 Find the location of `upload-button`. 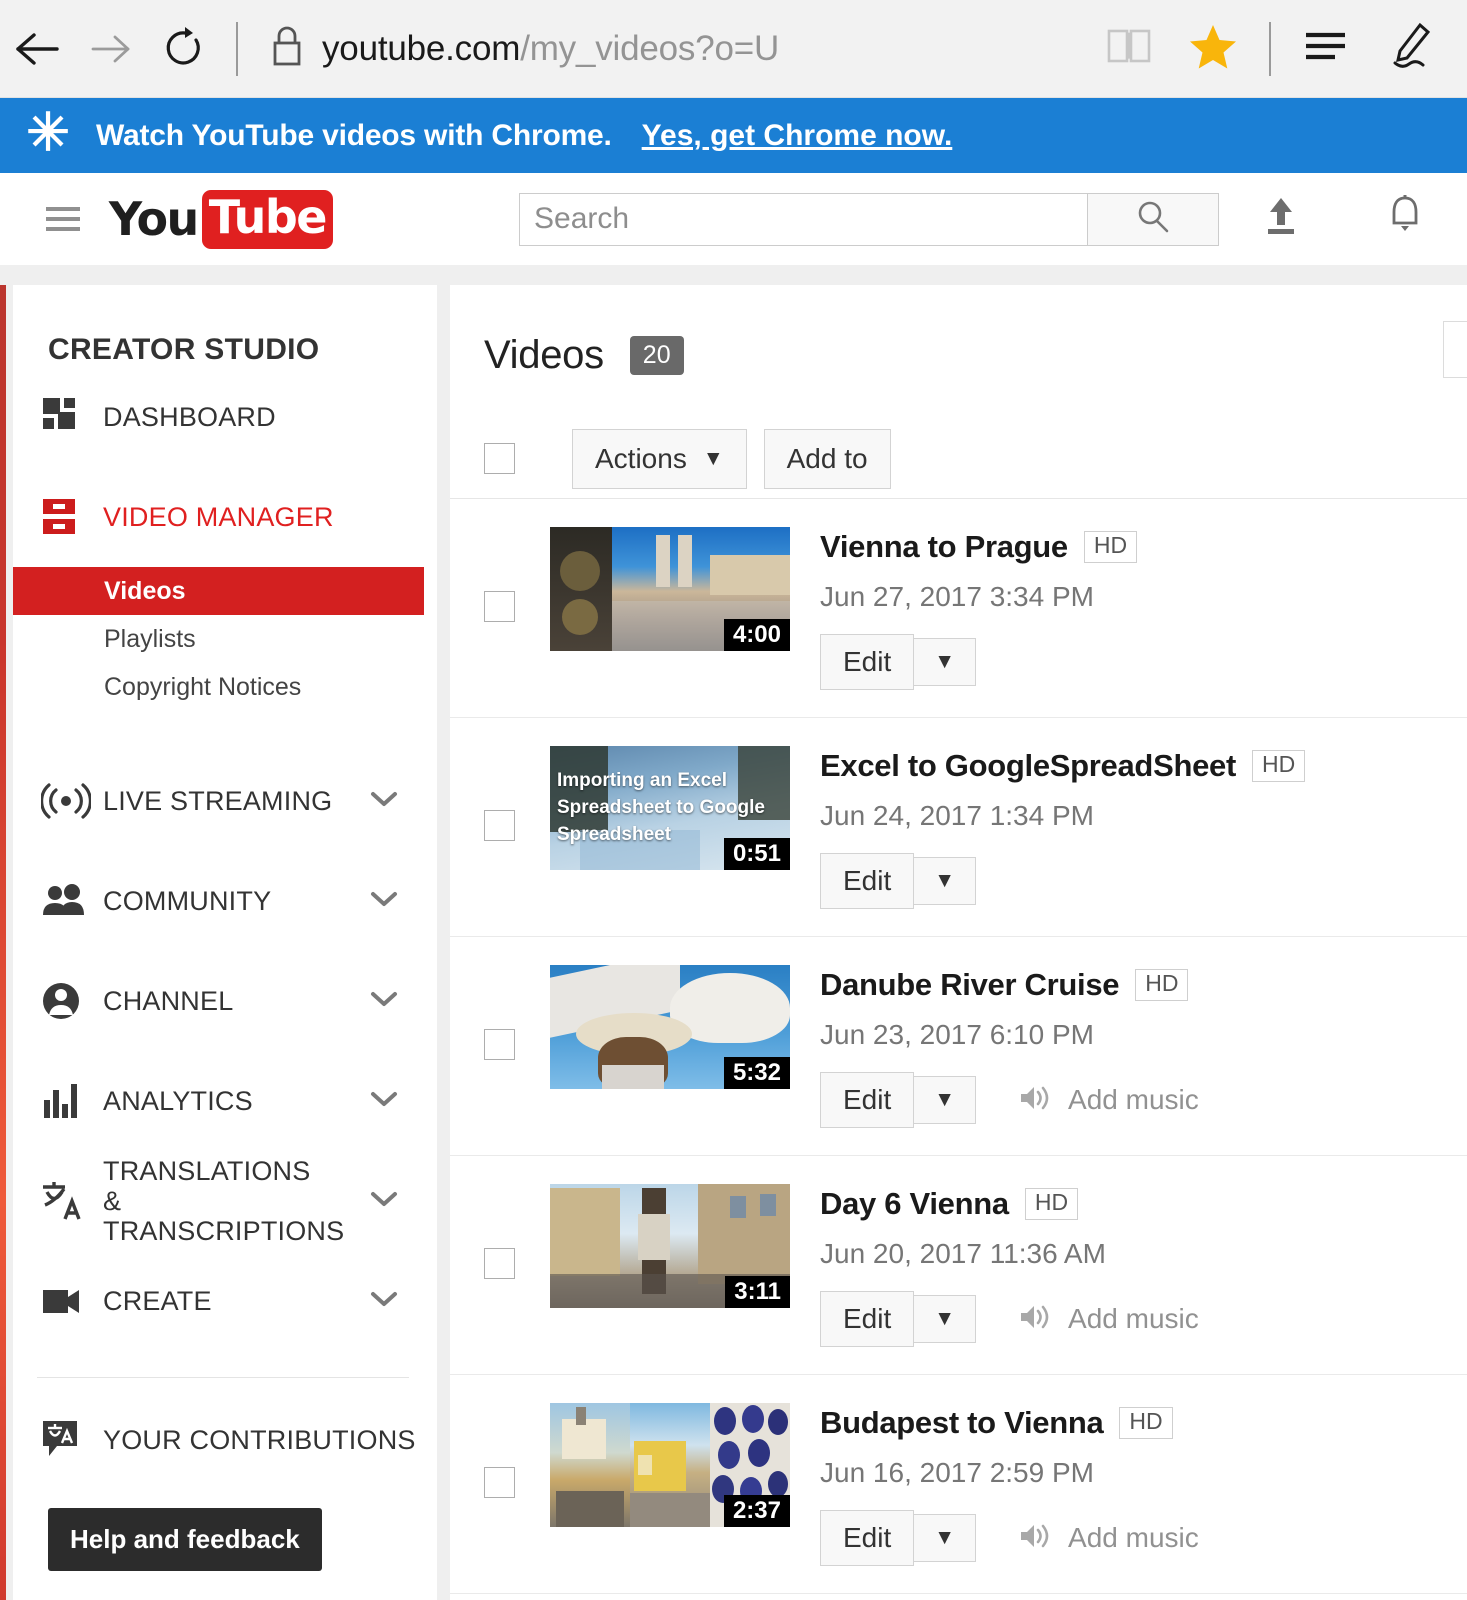

upload-button is located at coordinates (1281, 219).